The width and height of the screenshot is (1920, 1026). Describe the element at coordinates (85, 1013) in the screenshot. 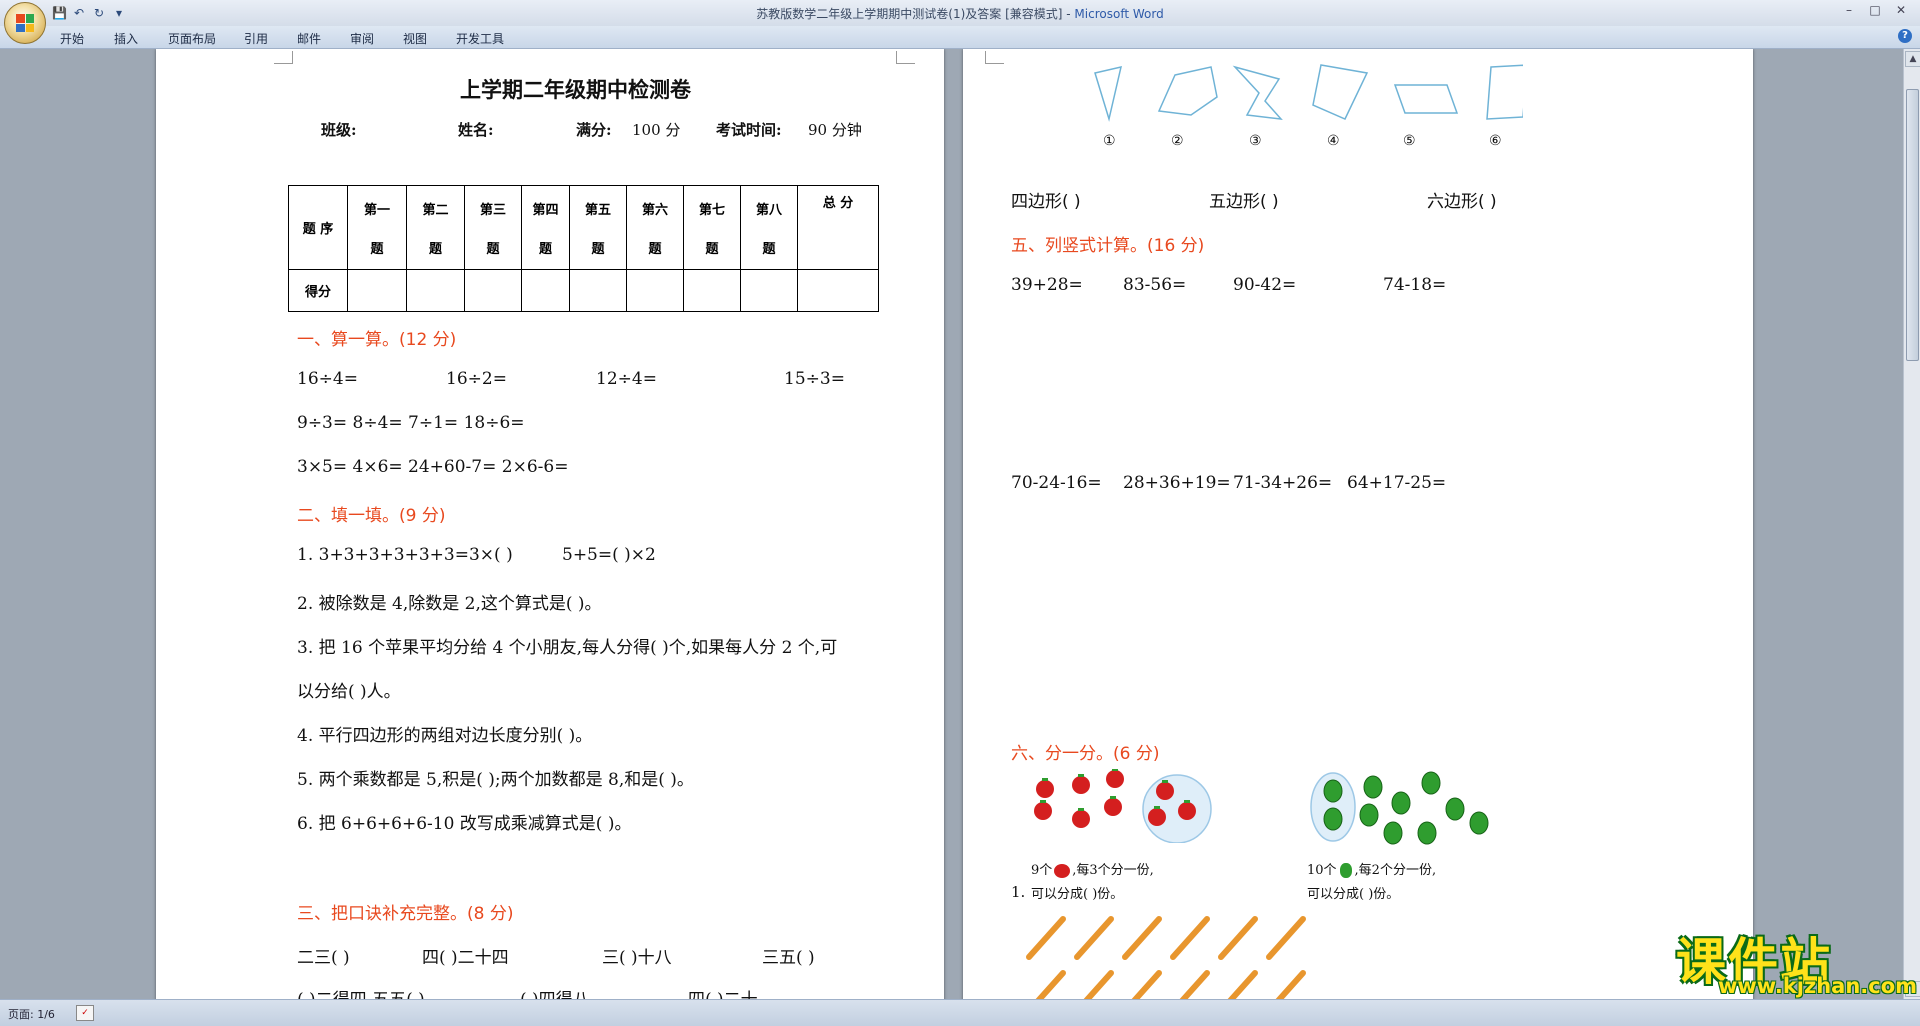

I see `proofing-icon: ✓` at that location.